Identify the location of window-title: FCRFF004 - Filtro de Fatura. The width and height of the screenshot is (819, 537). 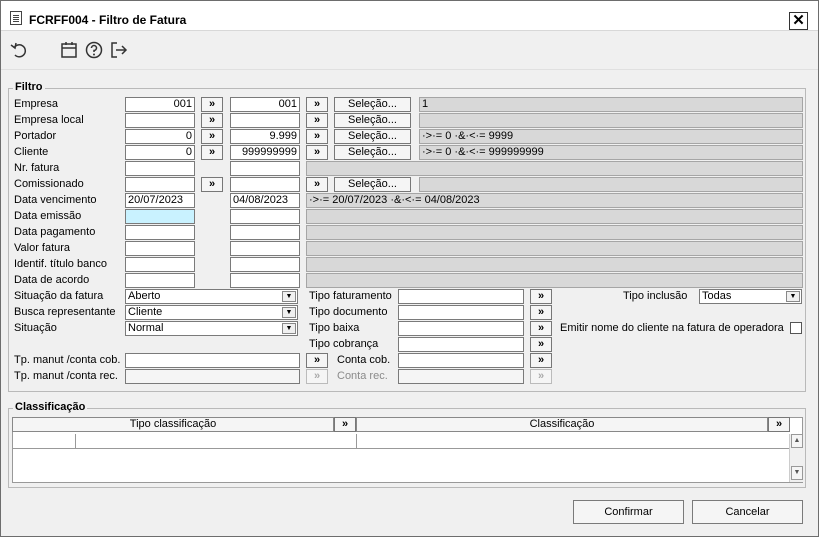
(108, 20).